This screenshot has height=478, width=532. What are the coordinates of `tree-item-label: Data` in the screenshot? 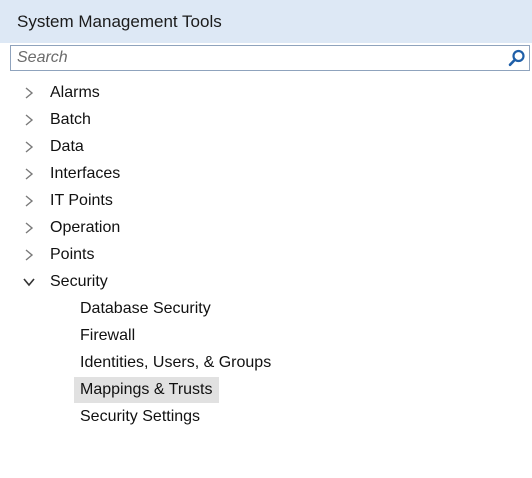 It's located at (67, 146).